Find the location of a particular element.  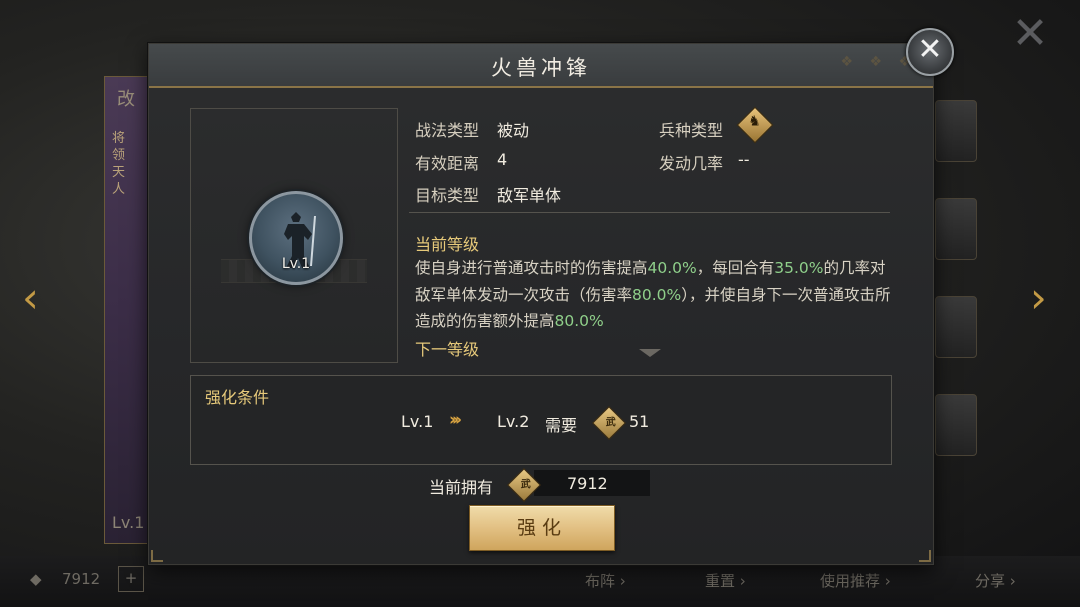

target-type-label: 目标类型 is located at coordinates (447, 195).